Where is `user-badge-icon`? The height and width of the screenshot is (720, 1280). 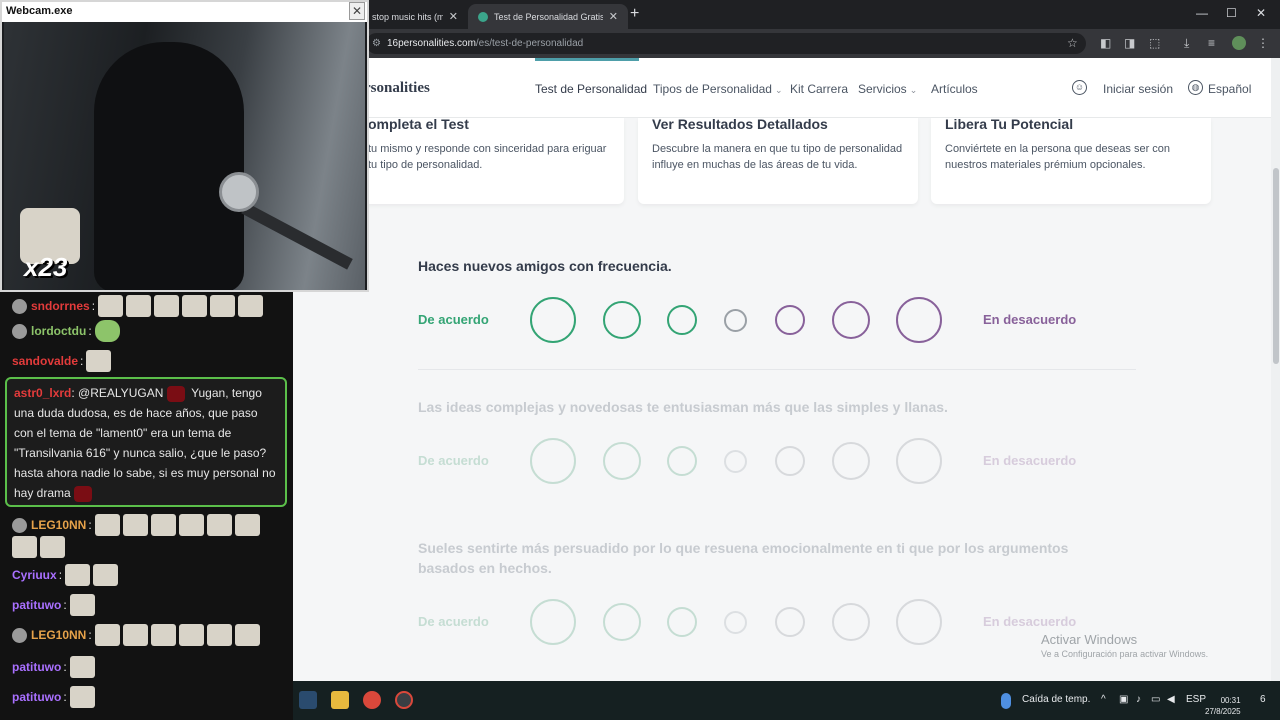 user-badge-icon is located at coordinates (19, 306).